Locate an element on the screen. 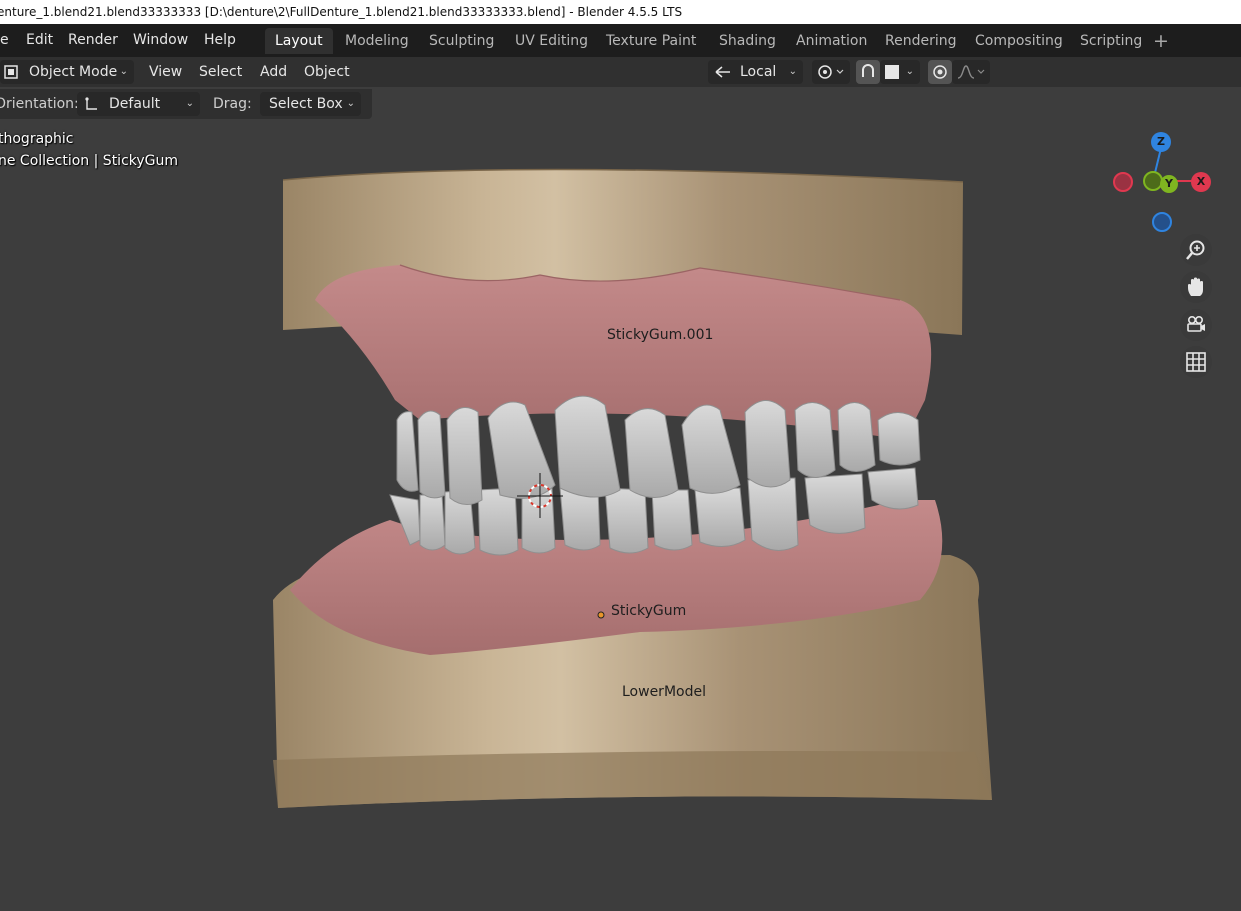 The height and width of the screenshot is (911, 1241). menu-object: Object is located at coordinates (327, 72).